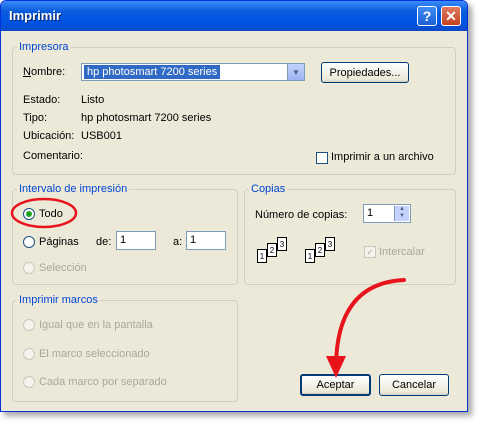 Image resolution: width=482 pixels, height=428 pixels. What do you see at coordinates (336, 367) in the screenshot?
I see `arrow-head-icon` at bounding box center [336, 367].